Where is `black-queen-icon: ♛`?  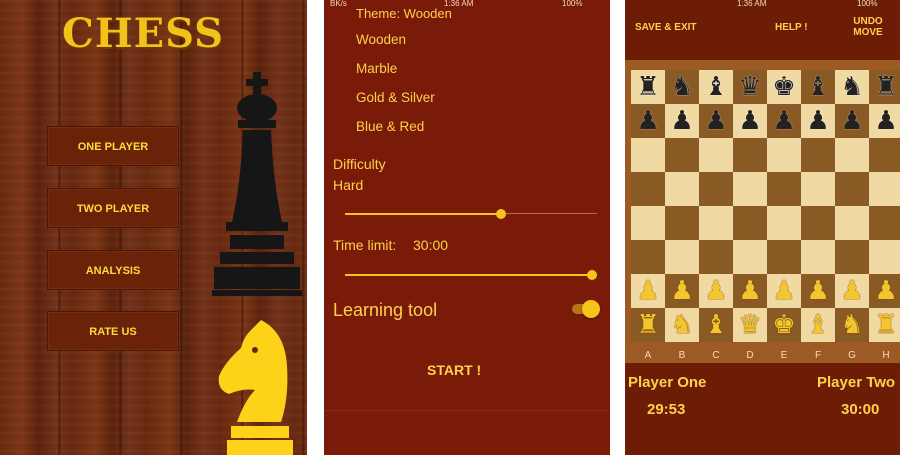
black-queen-icon: ♛ is located at coordinates (750, 87).